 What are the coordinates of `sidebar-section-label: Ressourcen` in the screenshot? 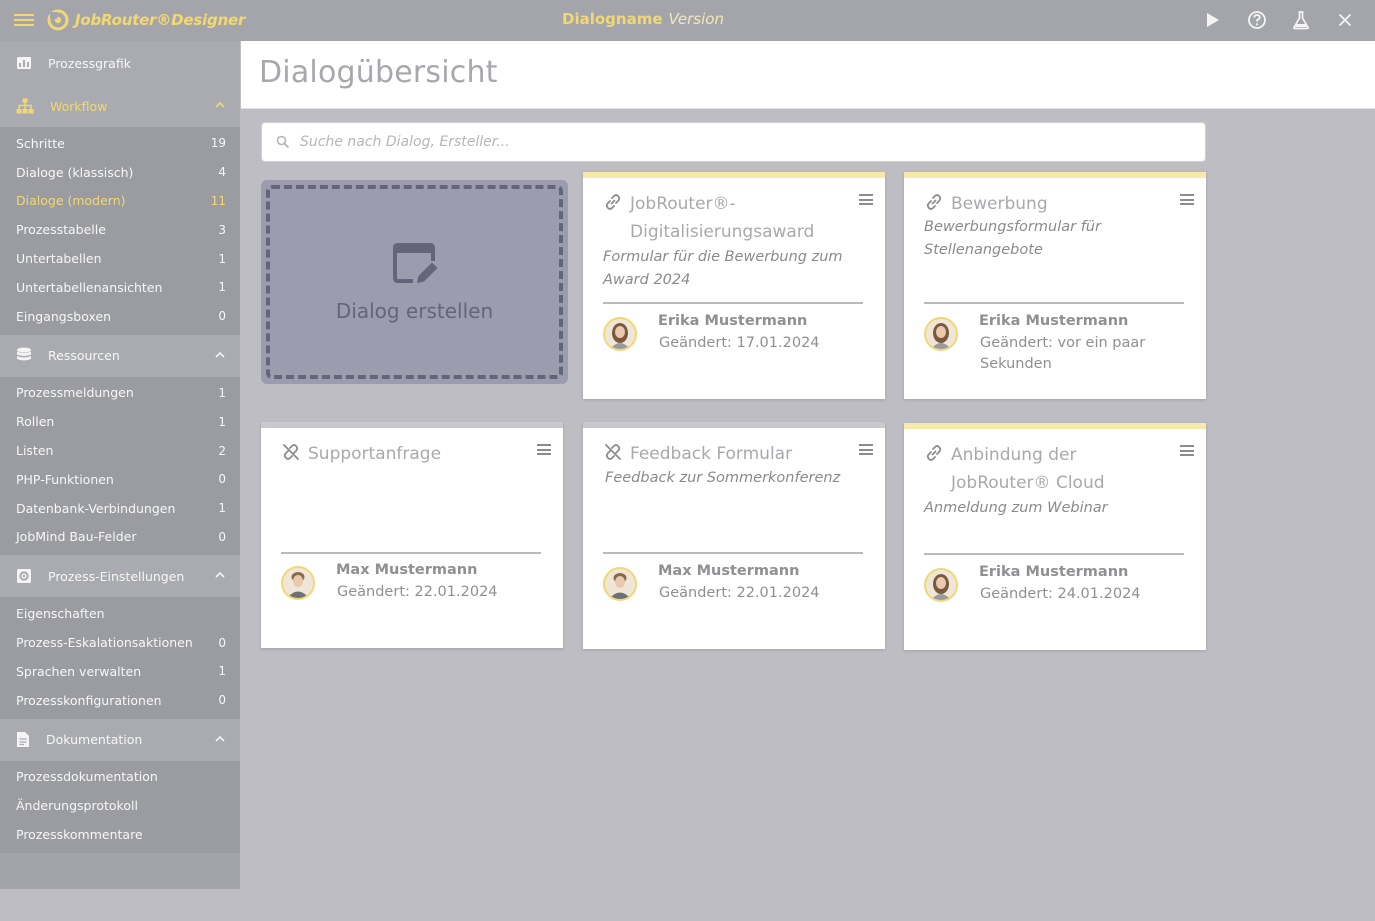 It's located at (84, 356).